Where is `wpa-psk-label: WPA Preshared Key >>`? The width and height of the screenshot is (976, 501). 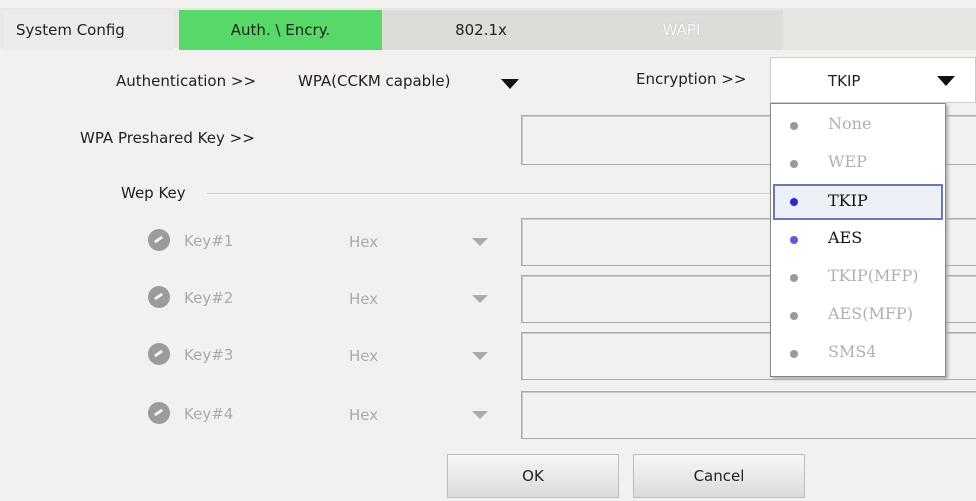
wpa-psk-label: WPA Preshared Key >> is located at coordinates (167, 138).